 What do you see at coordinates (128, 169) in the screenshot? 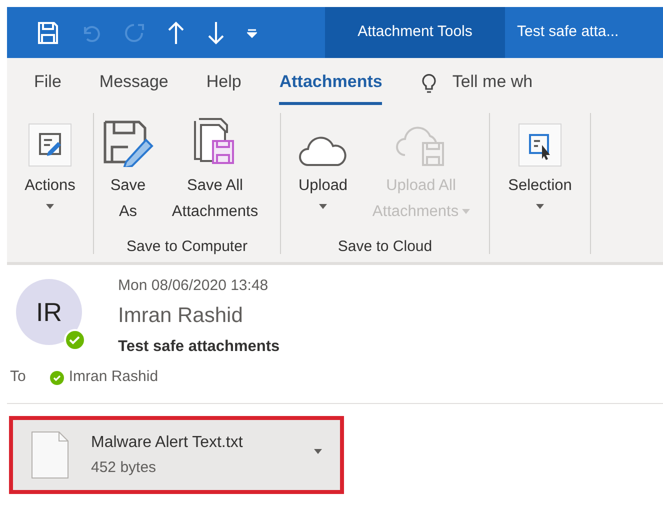
I see `ribbon-button: Save As` at bounding box center [128, 169].